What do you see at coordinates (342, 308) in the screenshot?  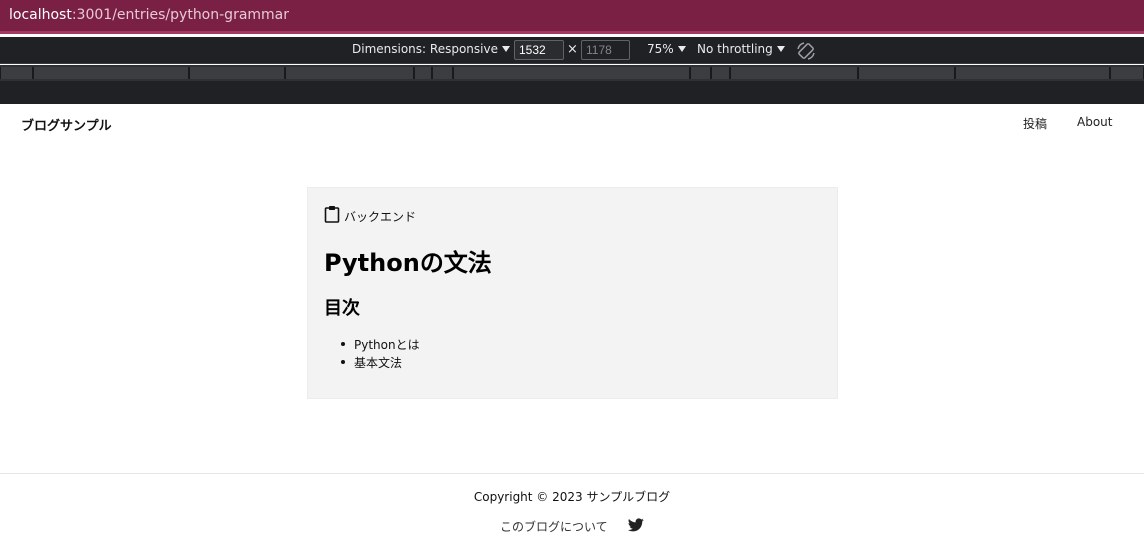 I see `toc-heading: 目次` at bounding box center [342, 308].